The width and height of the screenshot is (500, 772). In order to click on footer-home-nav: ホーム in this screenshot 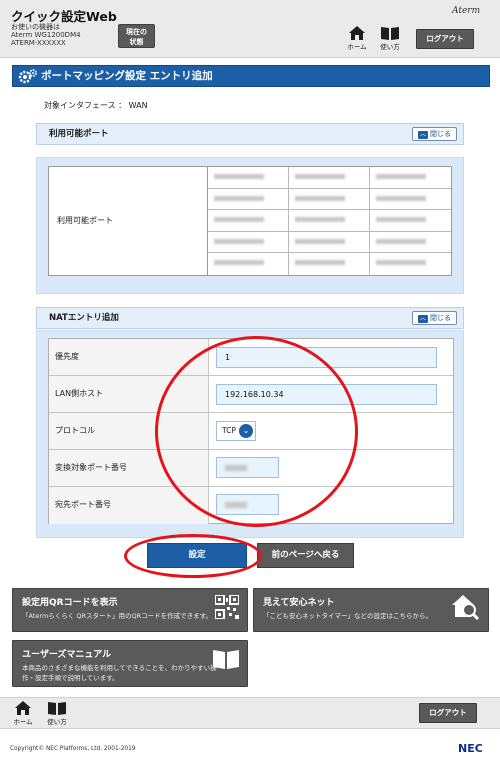, I will do `click(23, 713)`.